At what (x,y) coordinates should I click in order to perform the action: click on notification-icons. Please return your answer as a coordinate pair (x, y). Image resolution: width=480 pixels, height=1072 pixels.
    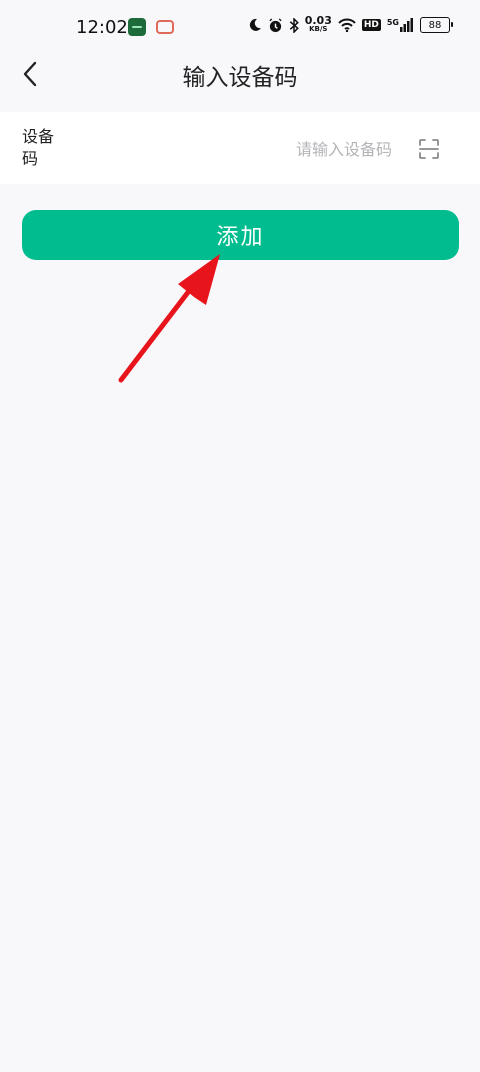
    Looking at the image, I should click on (151, 27).